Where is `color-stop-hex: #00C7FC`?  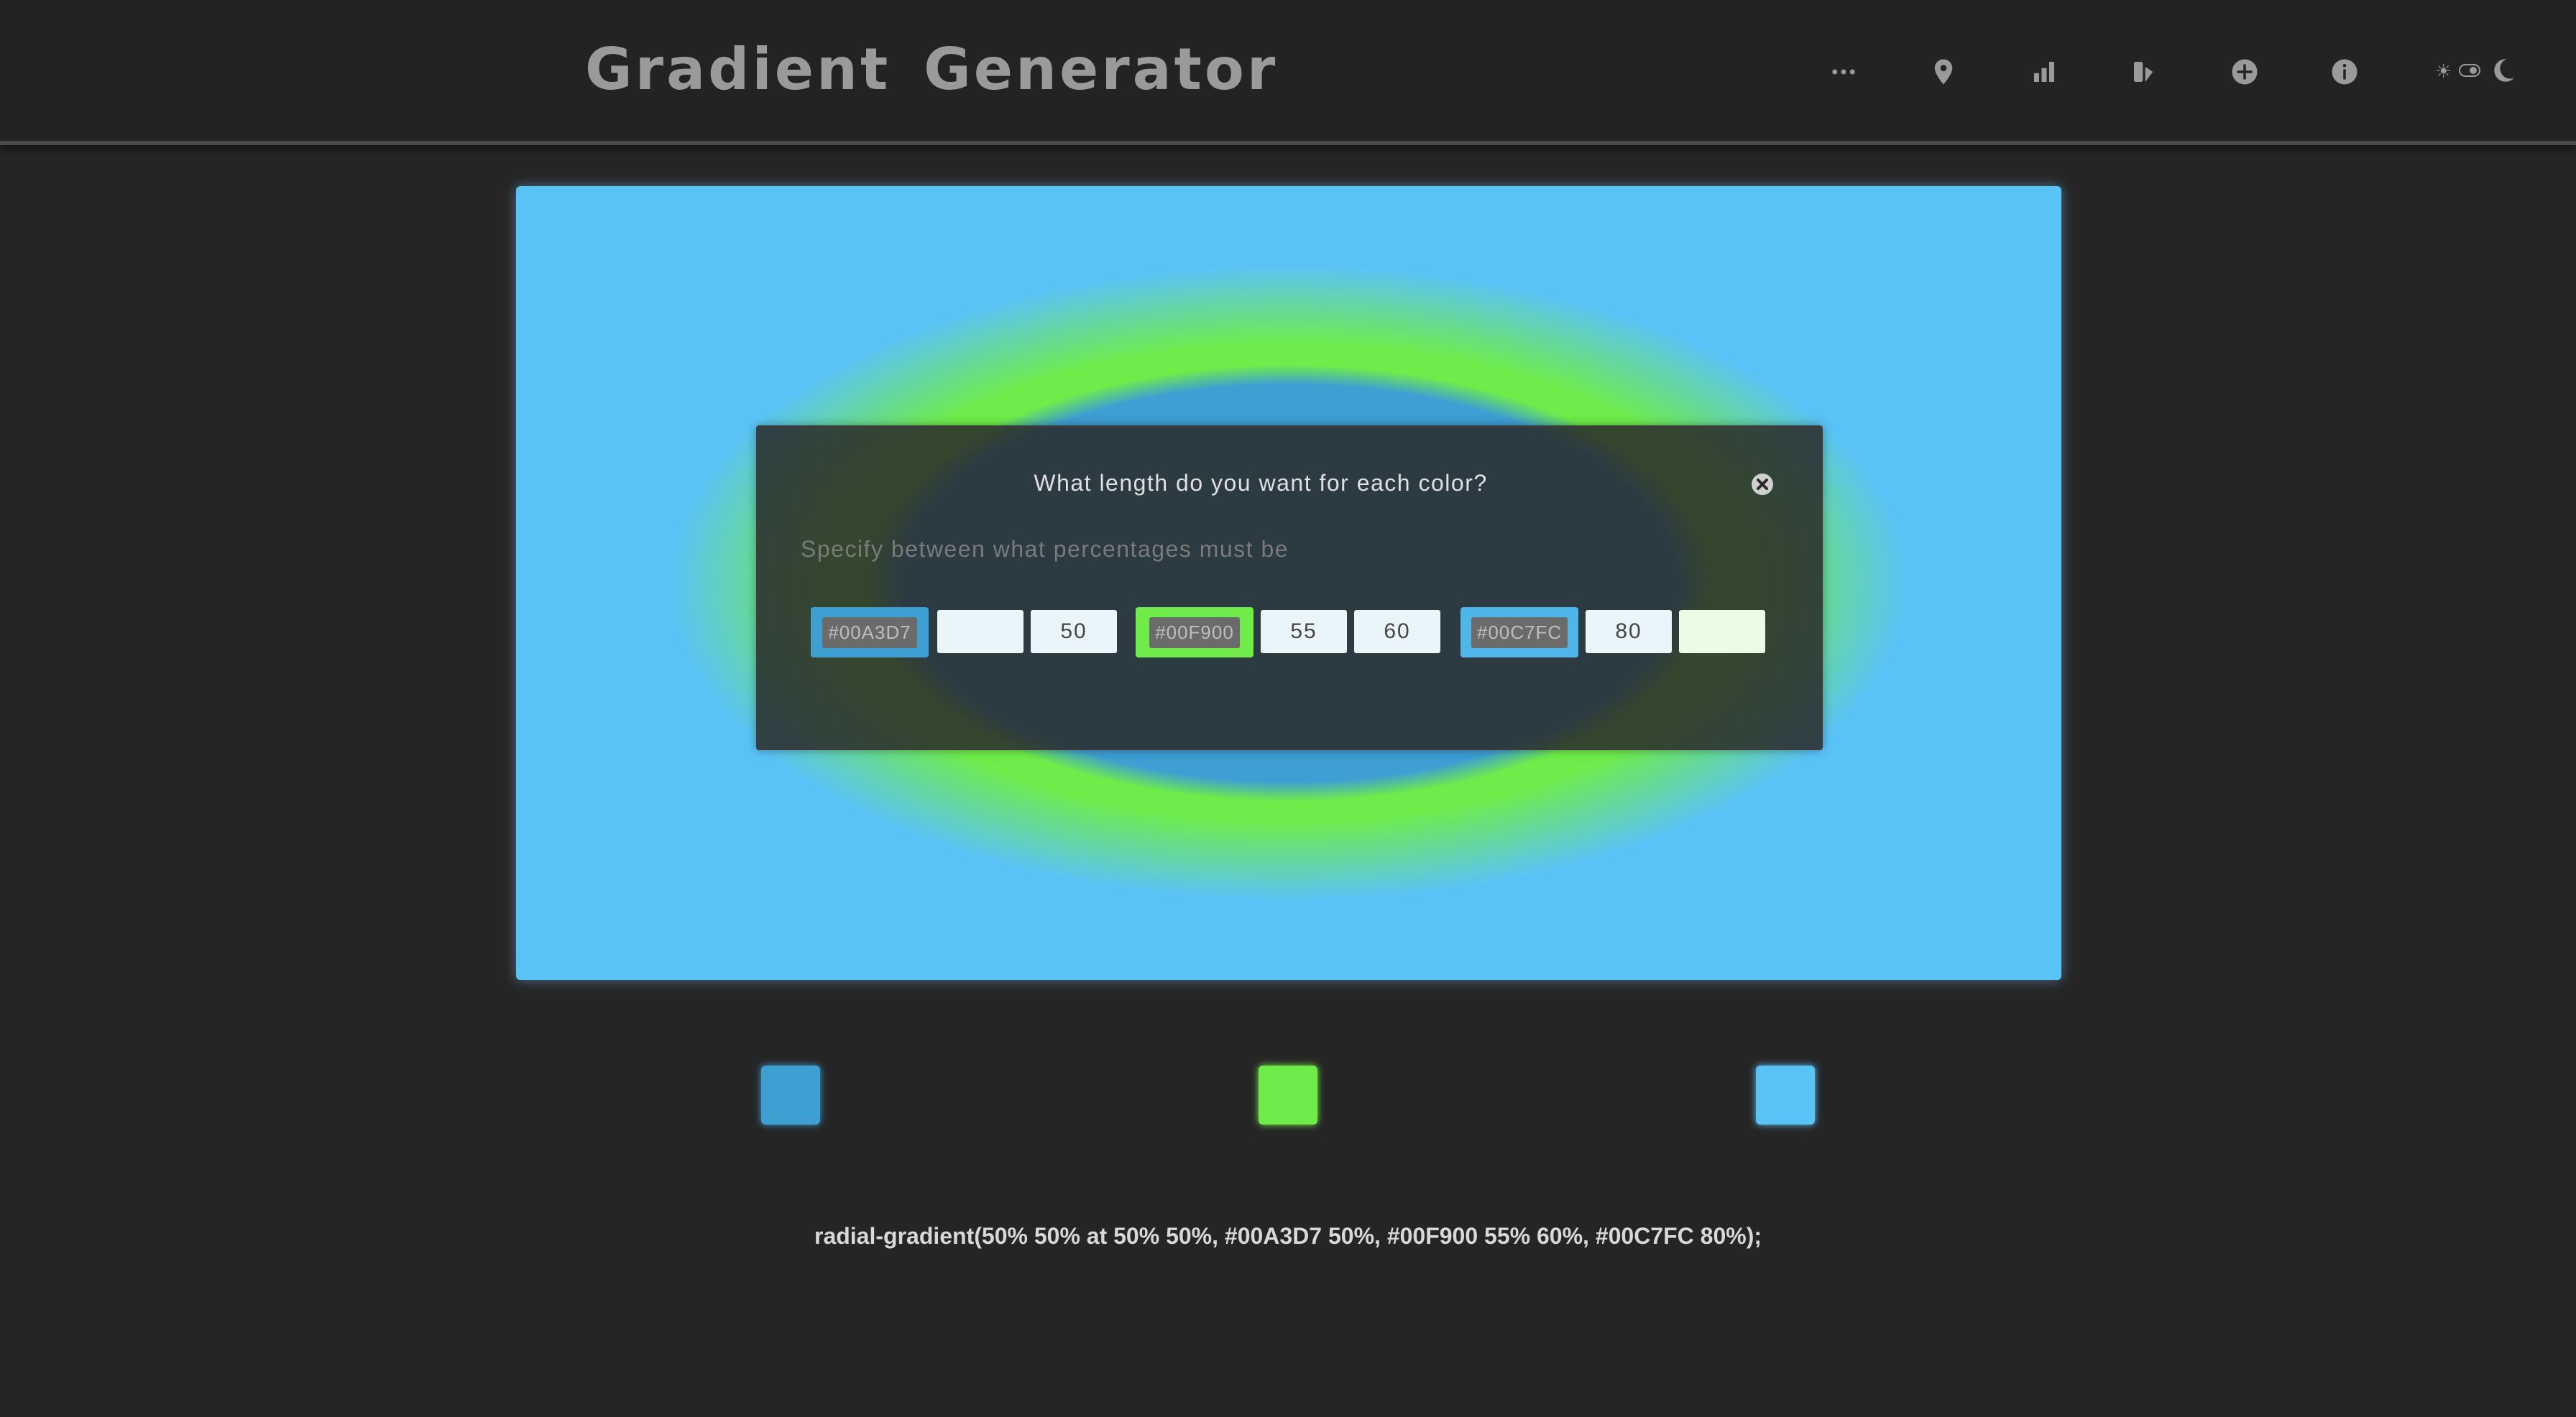 color-stop-hex: #00C7FC is located at coordinates (1519, 632).